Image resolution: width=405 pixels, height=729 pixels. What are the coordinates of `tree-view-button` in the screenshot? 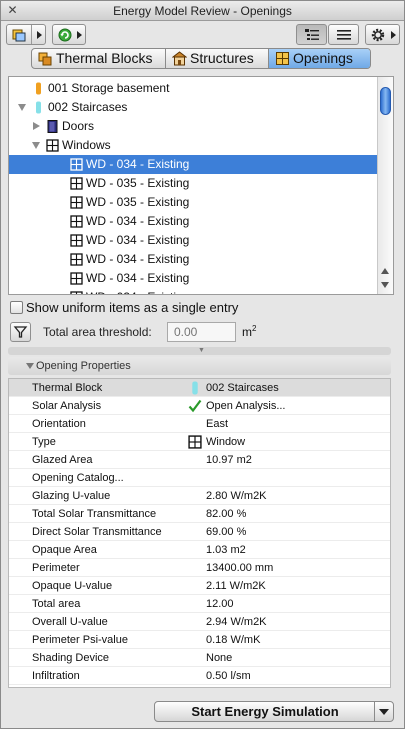 It's located at (311, 34).